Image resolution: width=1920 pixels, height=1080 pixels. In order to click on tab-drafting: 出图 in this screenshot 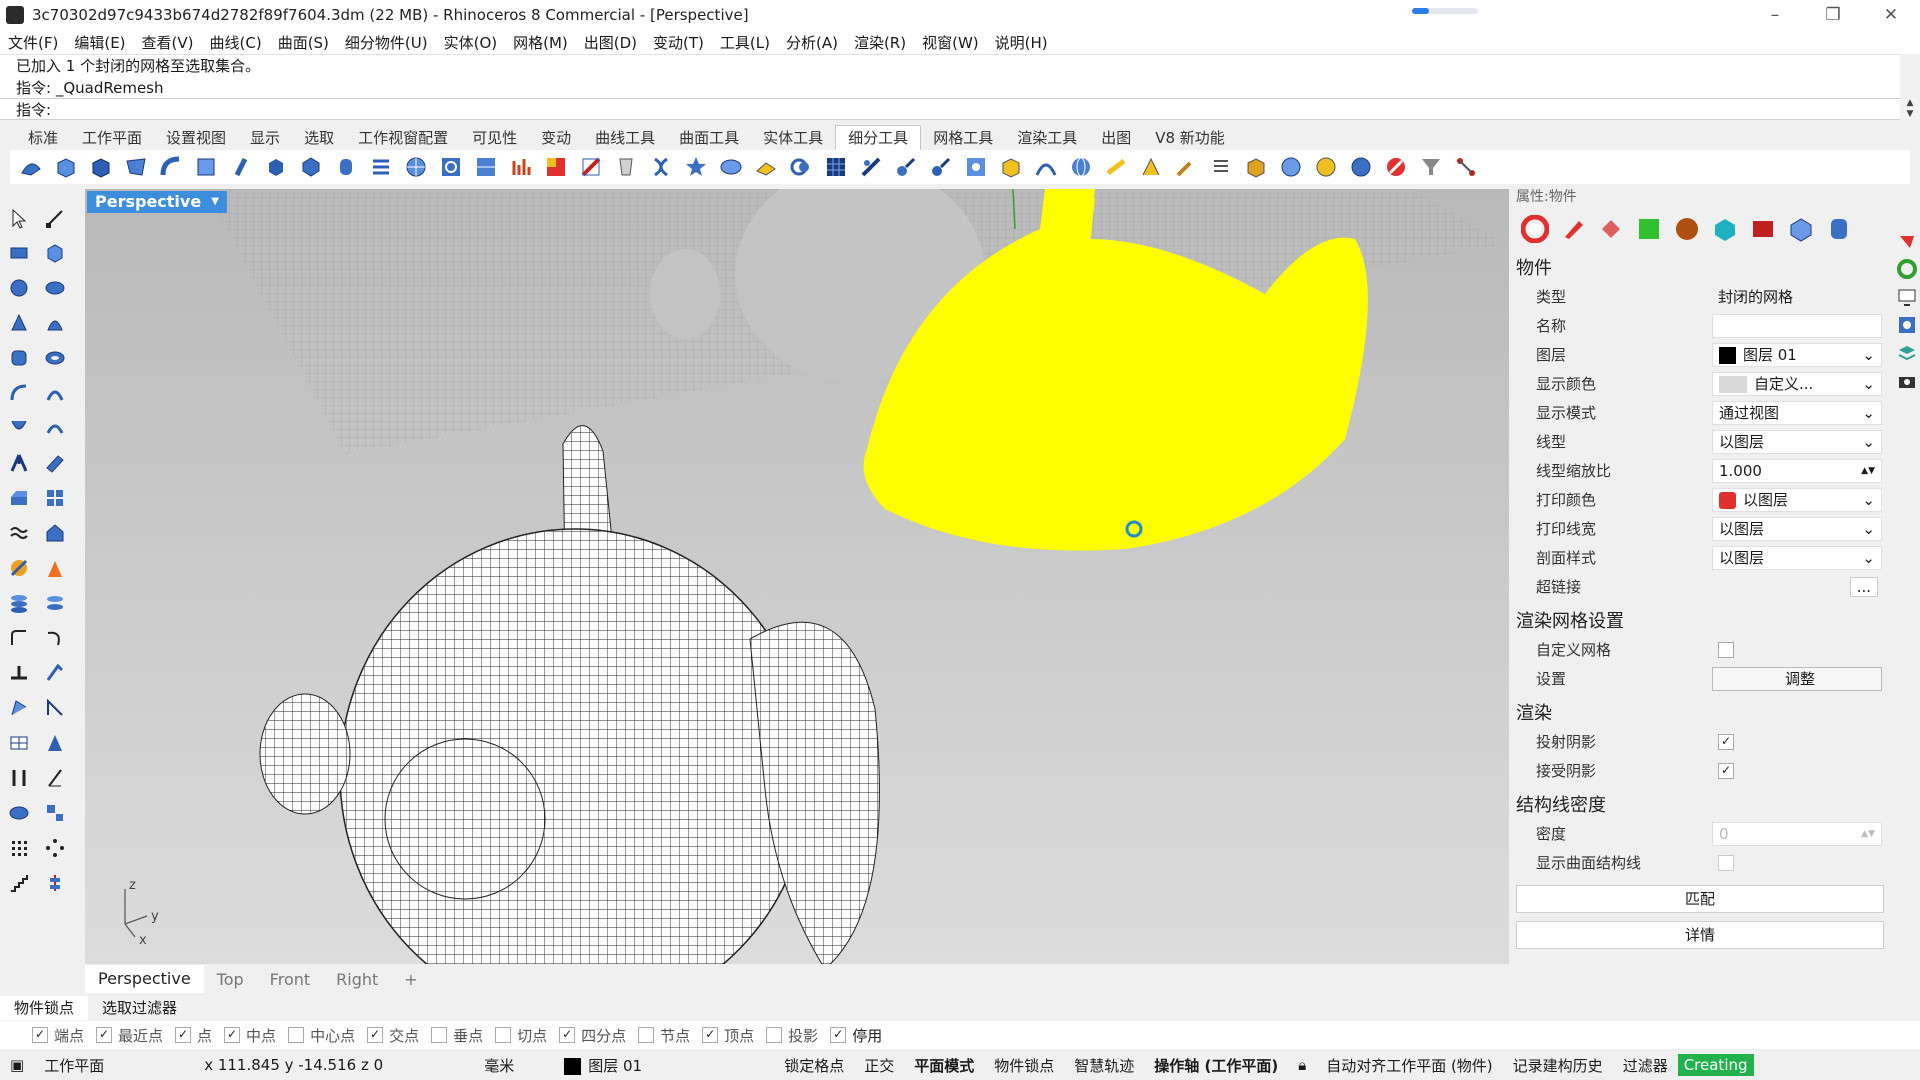, I will do `click(1116, 138)`.